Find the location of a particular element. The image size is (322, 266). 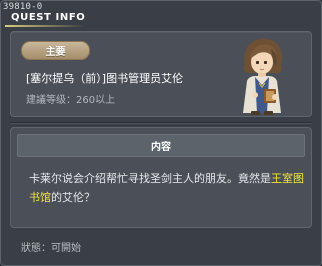

title-underline is located at coordinates (45, 26).